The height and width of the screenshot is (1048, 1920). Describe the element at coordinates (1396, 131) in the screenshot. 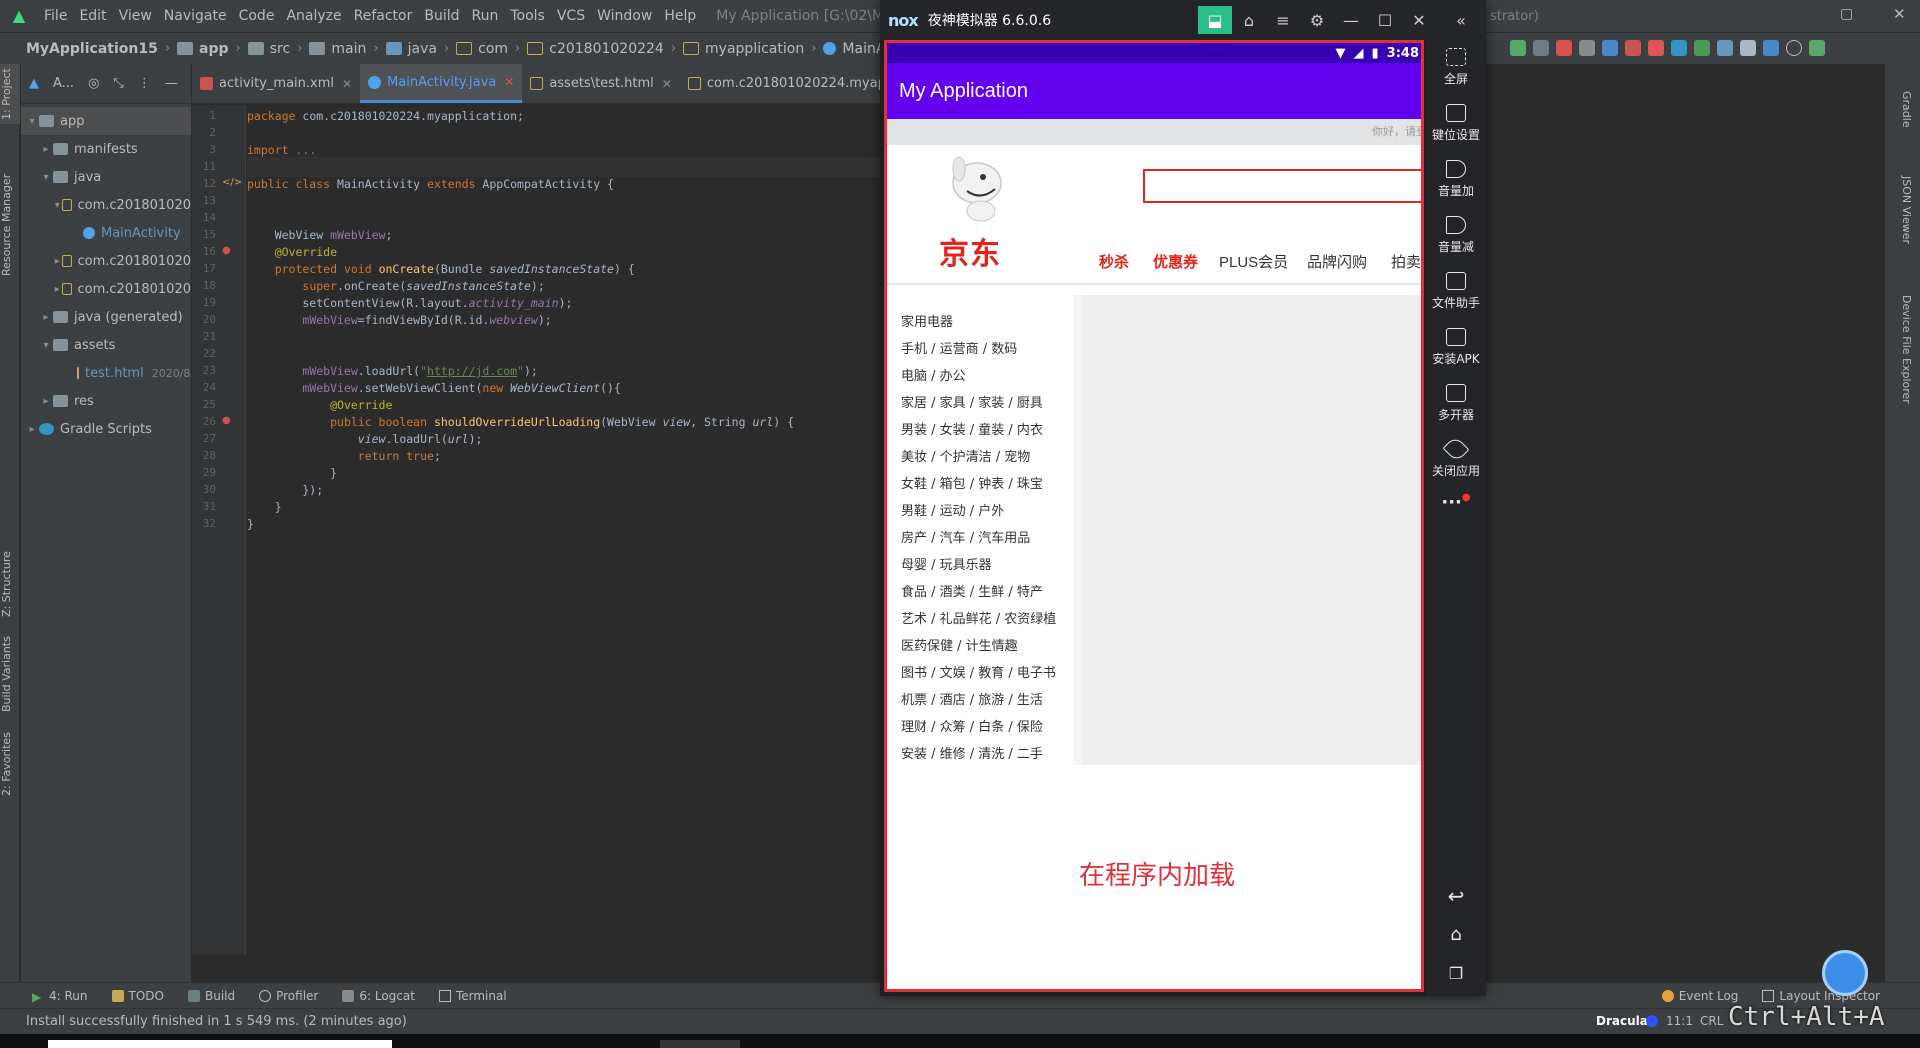

I see `jd-greeting: 你好，请登` at that location.